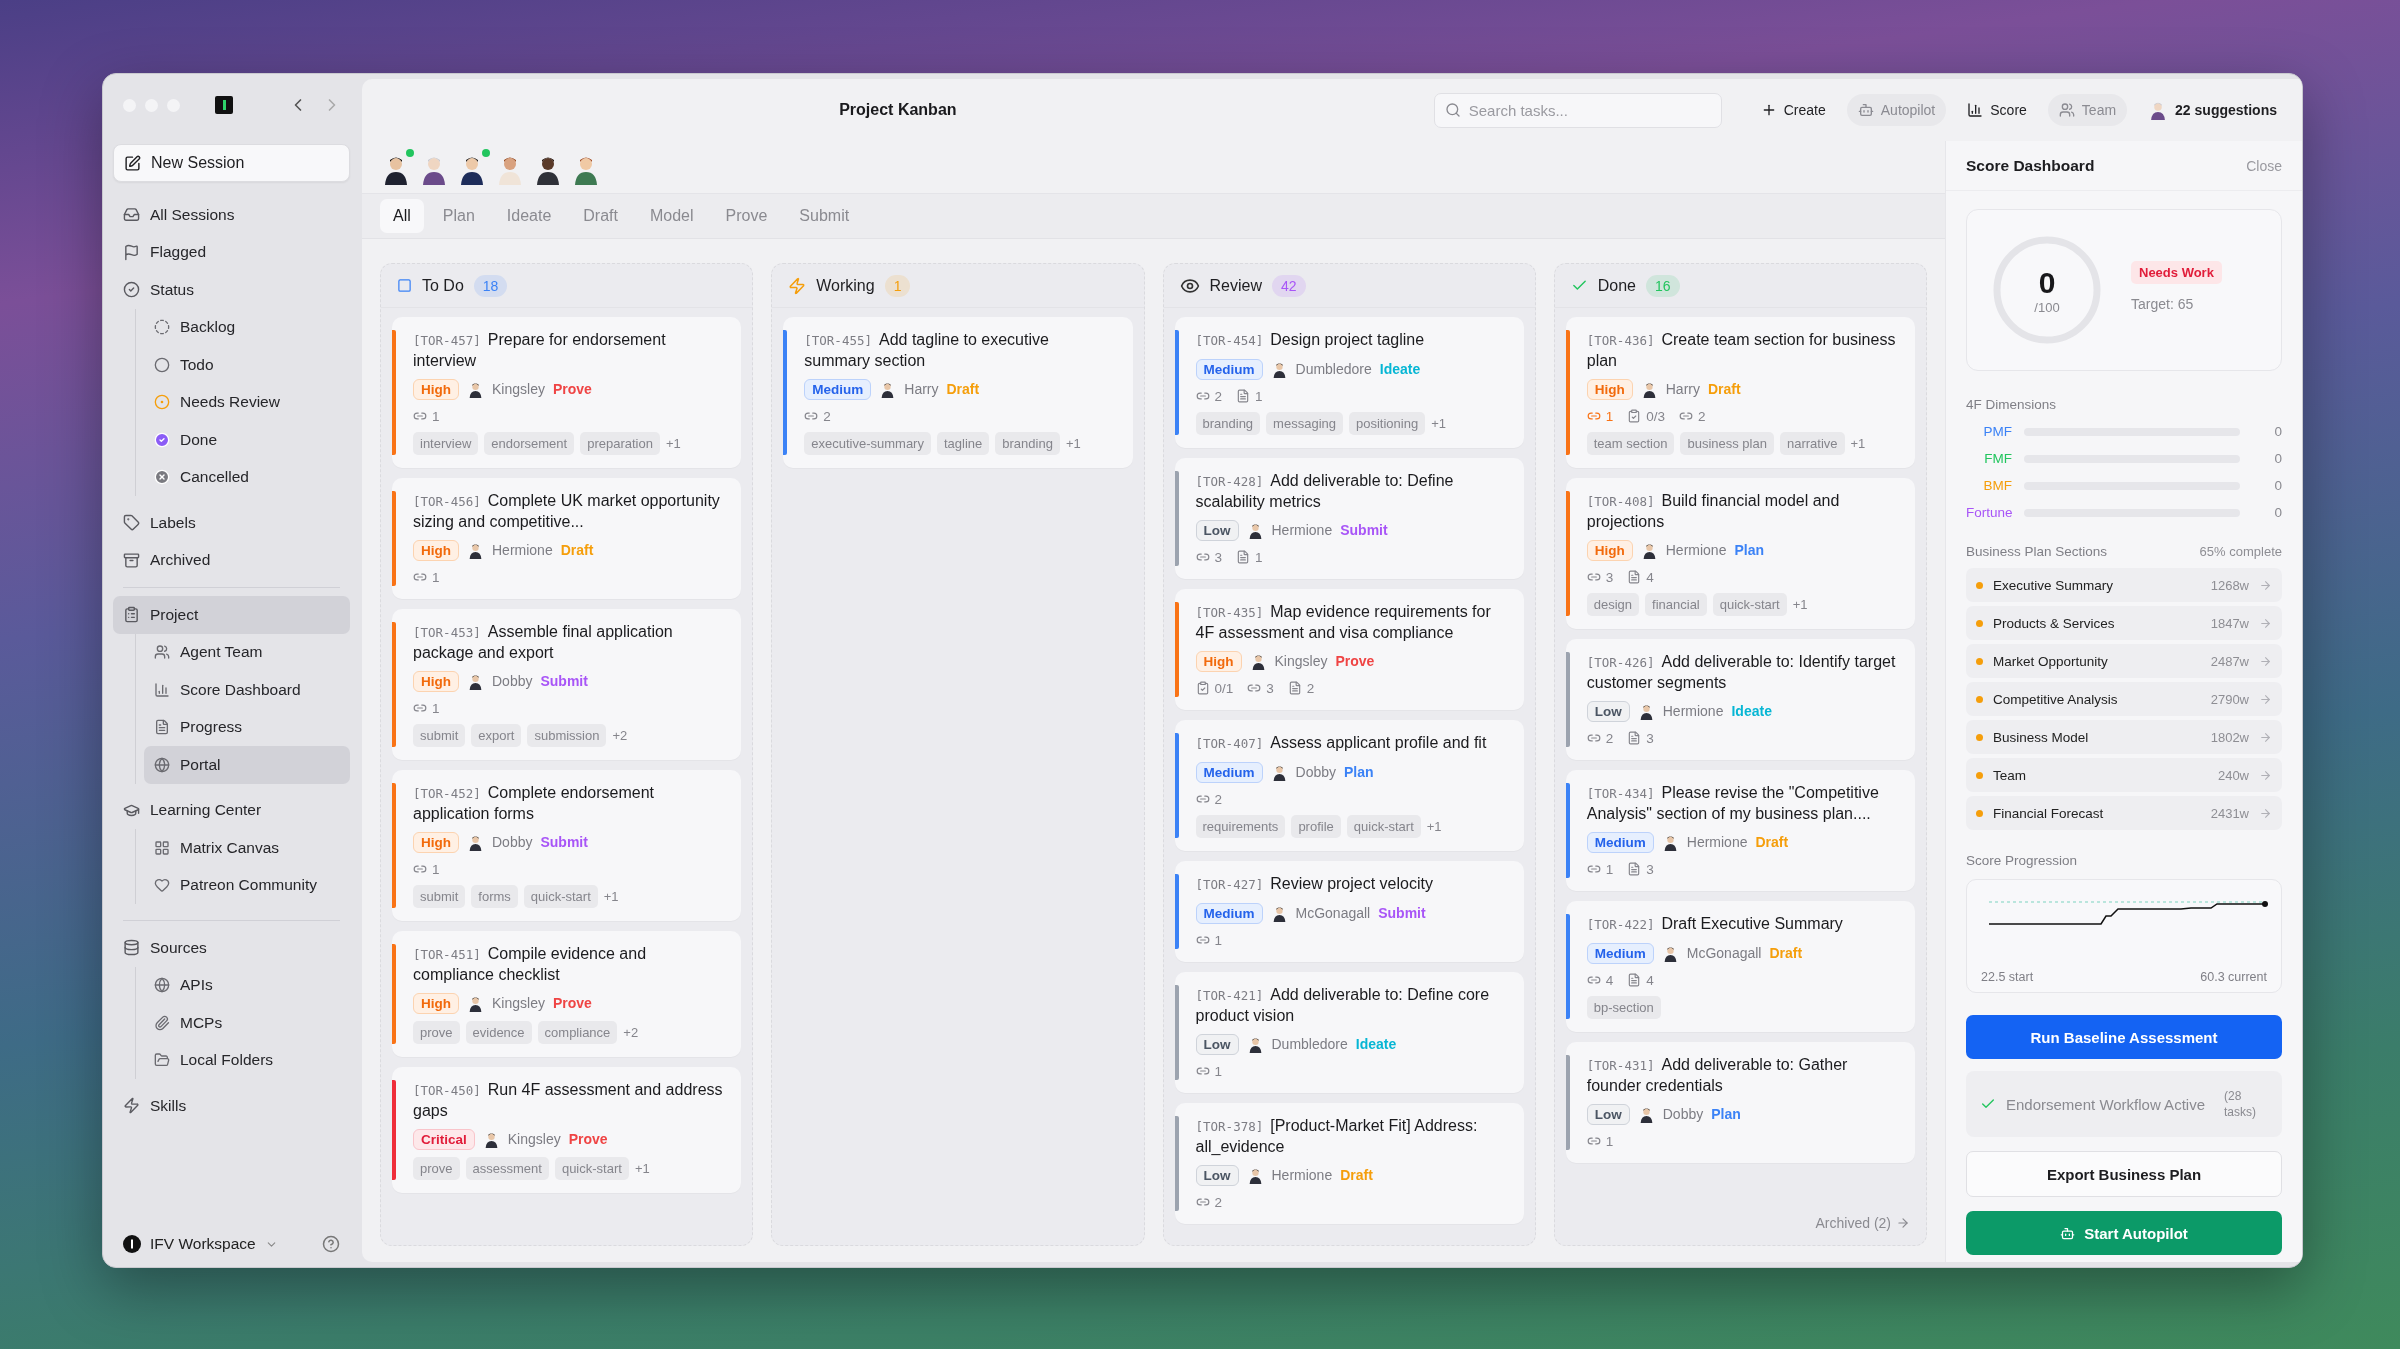  Describe the element at coordinates (1355, 661) in the screenshot. I see `phase-label: Prove` at that location.